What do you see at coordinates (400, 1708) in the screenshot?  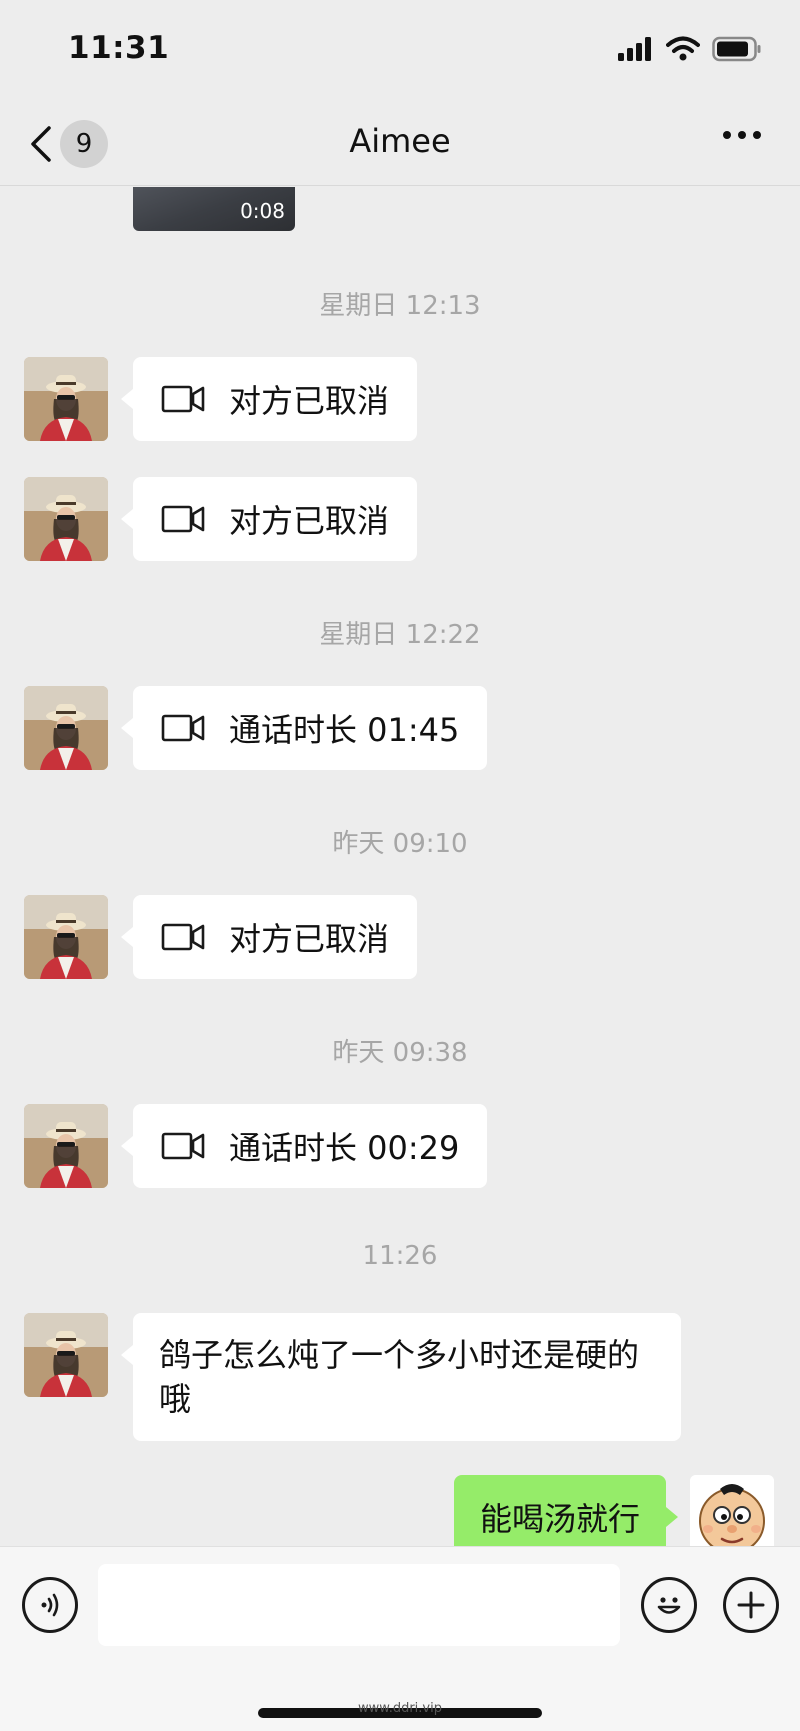 I see `watermark: www.ddri.vip` at bounding box center [400, 1708].